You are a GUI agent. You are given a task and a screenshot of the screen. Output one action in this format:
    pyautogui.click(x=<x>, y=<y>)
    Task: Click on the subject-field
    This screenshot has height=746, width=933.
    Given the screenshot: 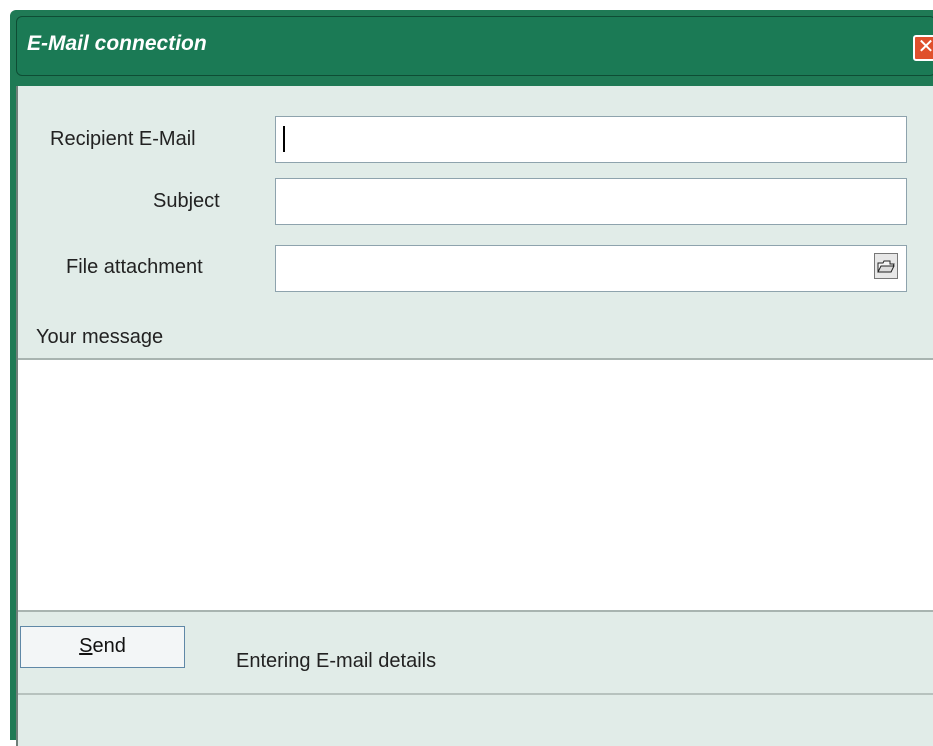 What is the action you would take?
    pyautogui.click(x=591, y=201)
    